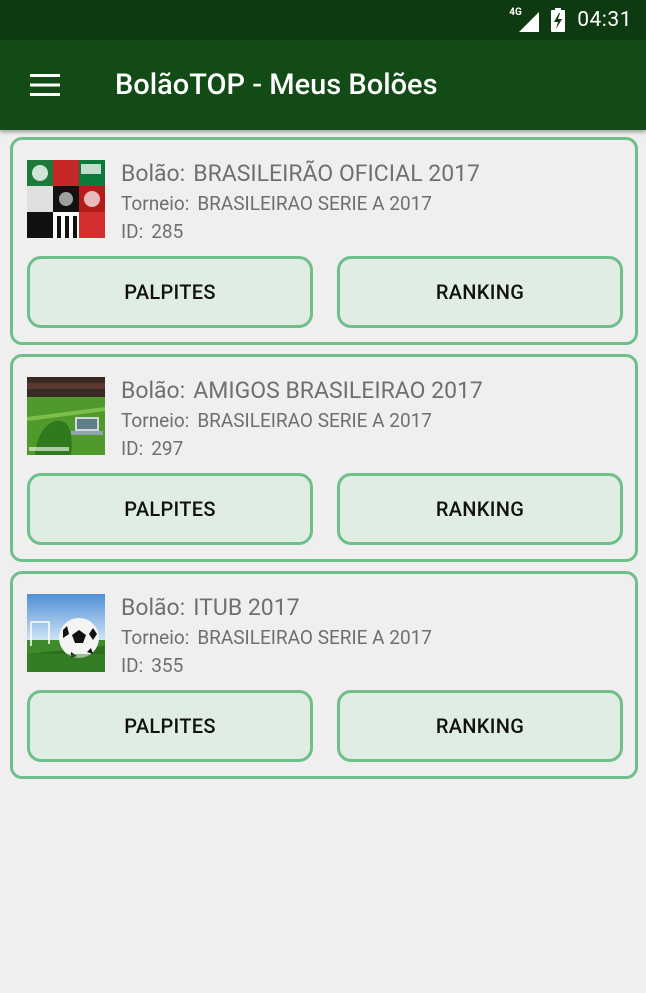  What do you see at coordinates (167, 665) in the screenshot?
I see `id-value: 355` at bounding box center [167, 665].